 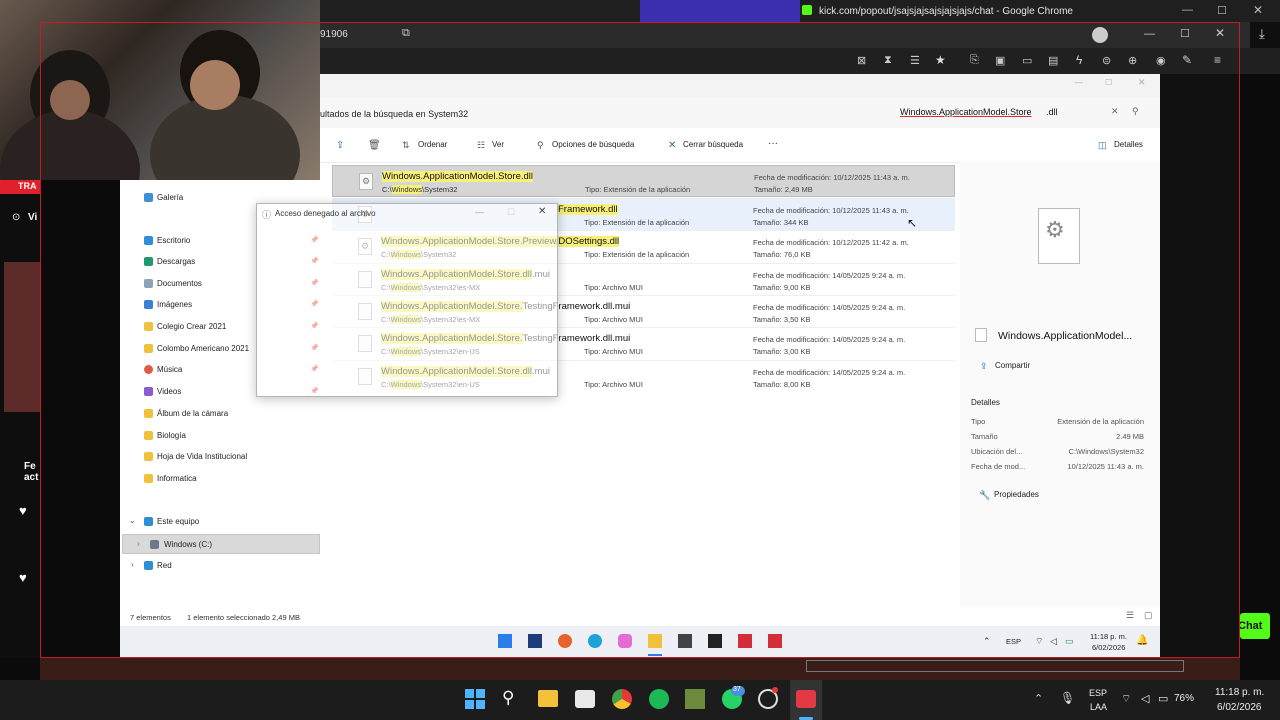 What do you see at coordinates (1000, 60) in the screenshot?
I see `reader-icon: ▣` at bounding box center [1000, 60].